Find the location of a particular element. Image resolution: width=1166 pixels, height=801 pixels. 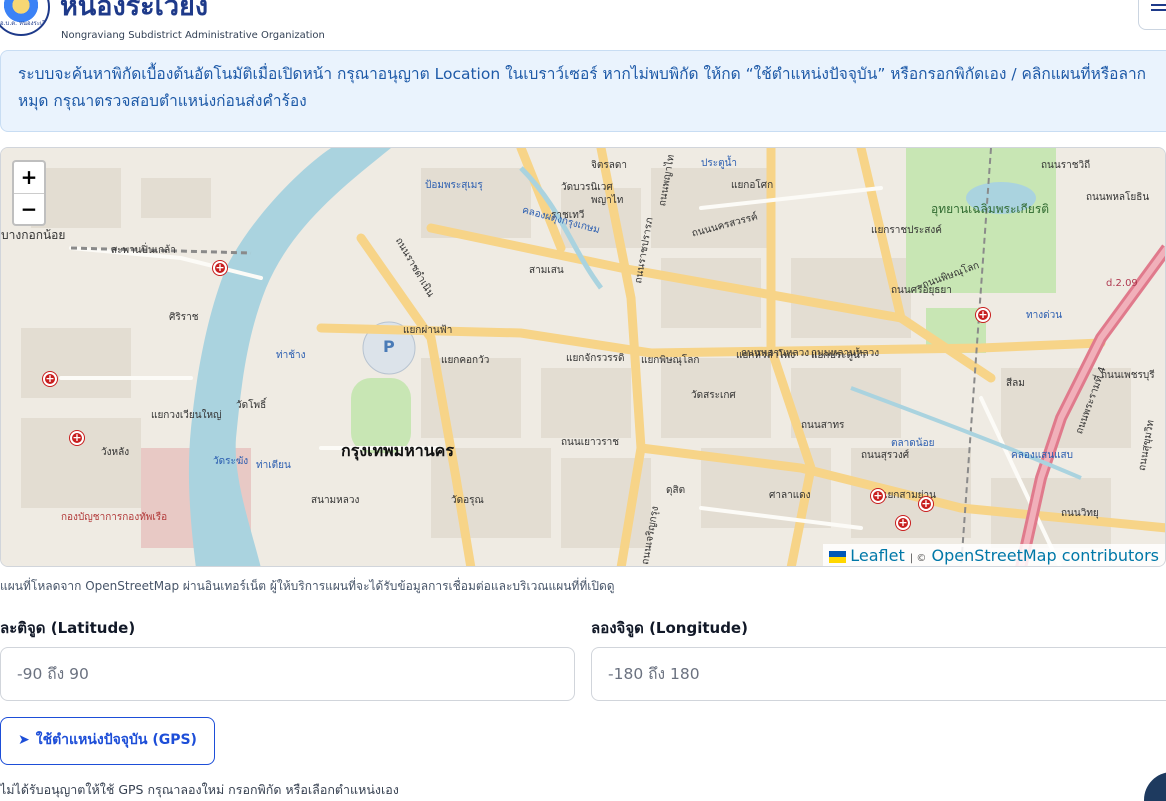

map-label-ratchawithi: ถนนราชวิถี is located at coordinates (1066, 165).